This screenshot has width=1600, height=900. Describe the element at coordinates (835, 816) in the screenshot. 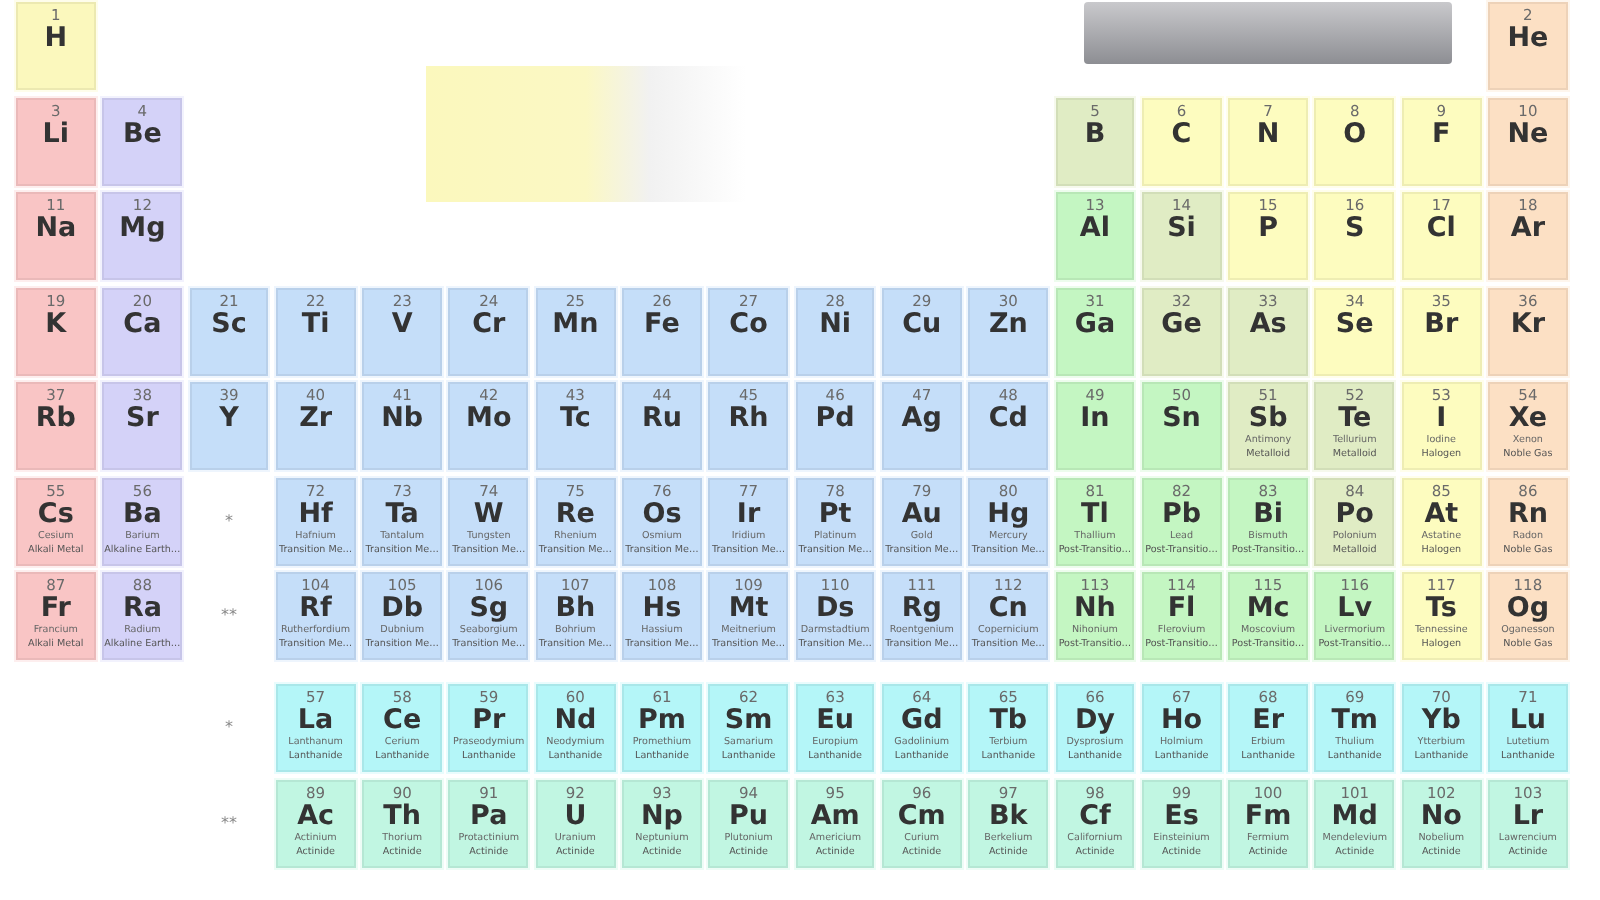

I see `element-symbol: Am` at that location.